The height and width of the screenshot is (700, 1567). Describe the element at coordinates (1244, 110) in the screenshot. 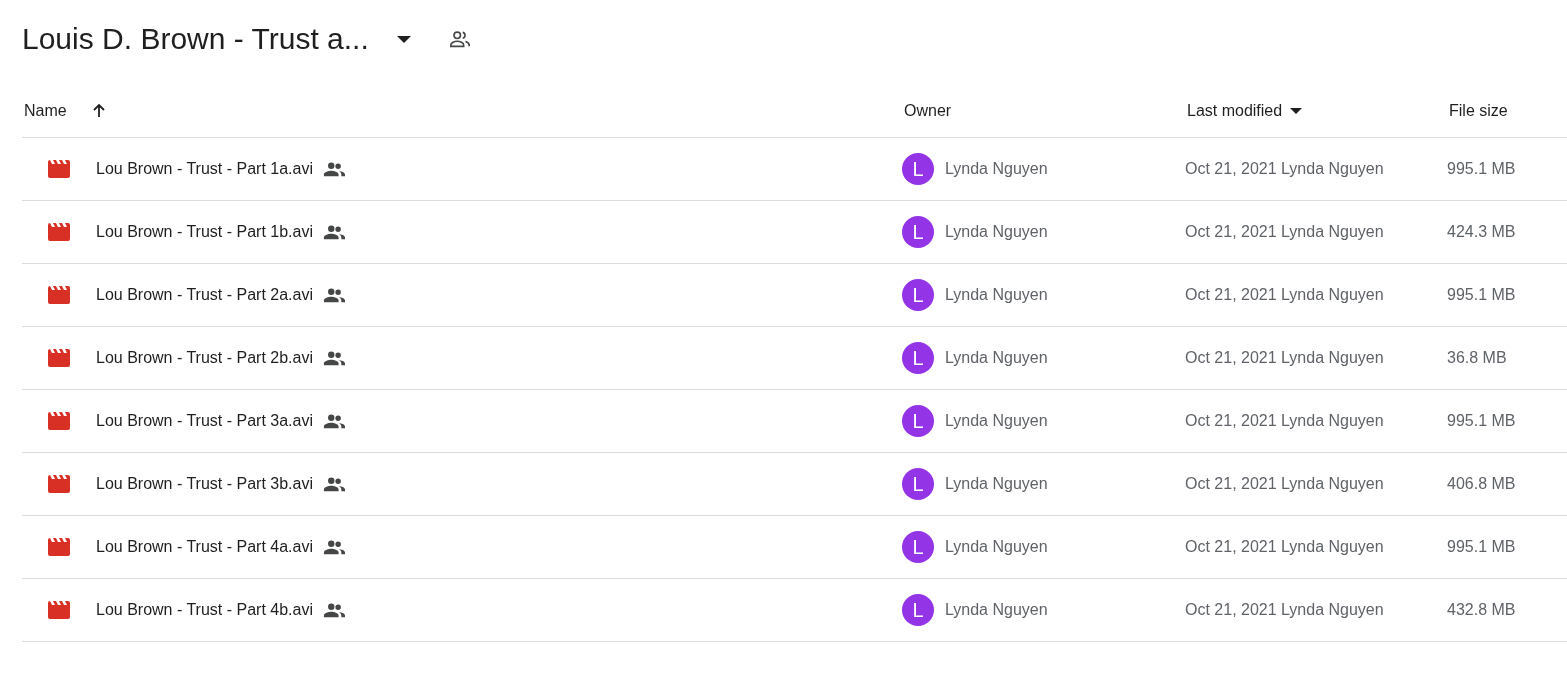

I see `column-header: Last modified` at that location.